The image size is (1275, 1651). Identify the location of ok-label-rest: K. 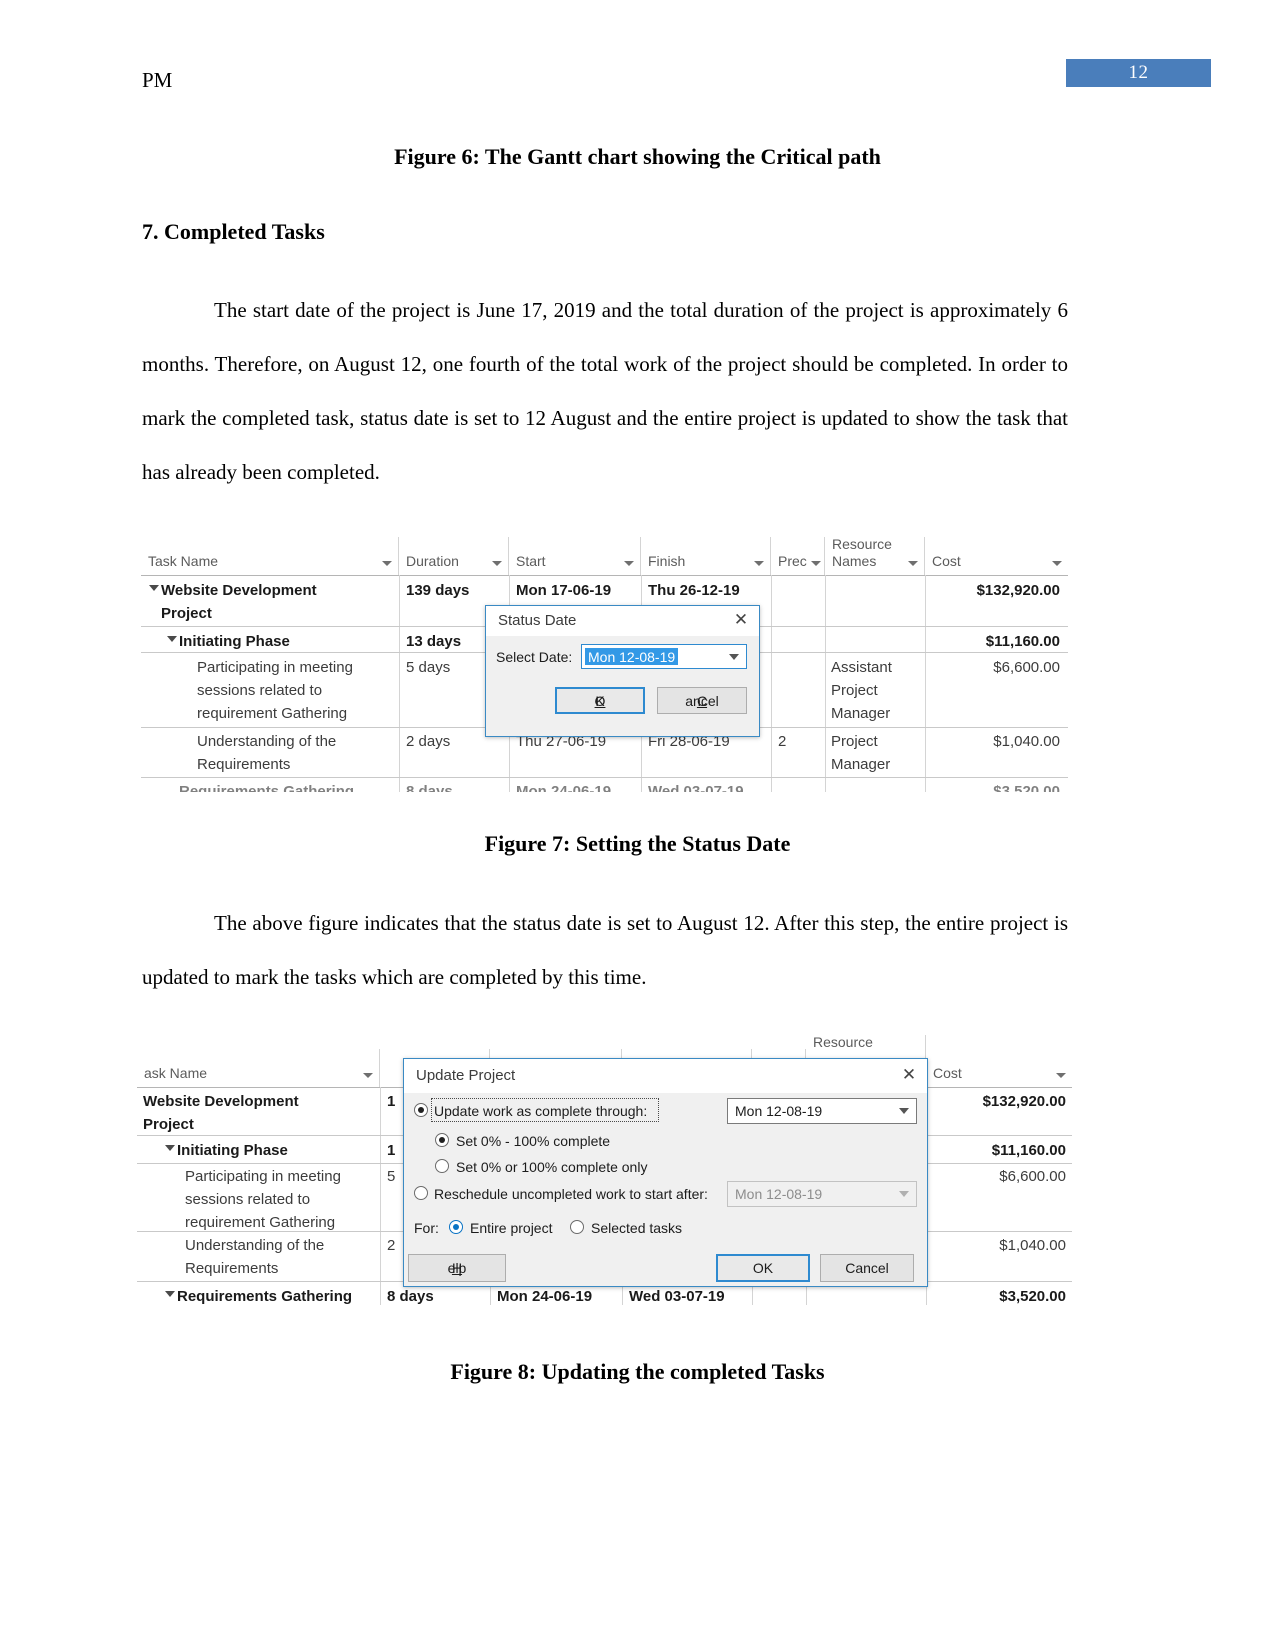
(600, 700).